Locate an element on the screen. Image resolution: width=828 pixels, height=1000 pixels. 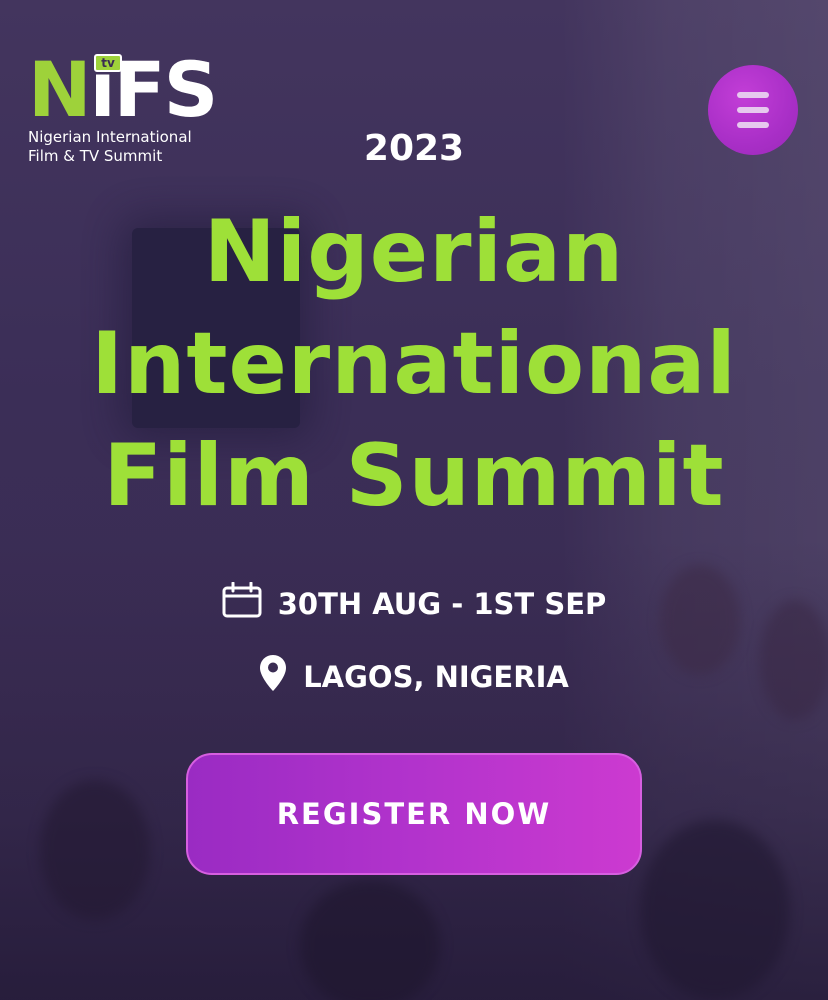
tv-icon: tv is located at coordinates (108, 59).